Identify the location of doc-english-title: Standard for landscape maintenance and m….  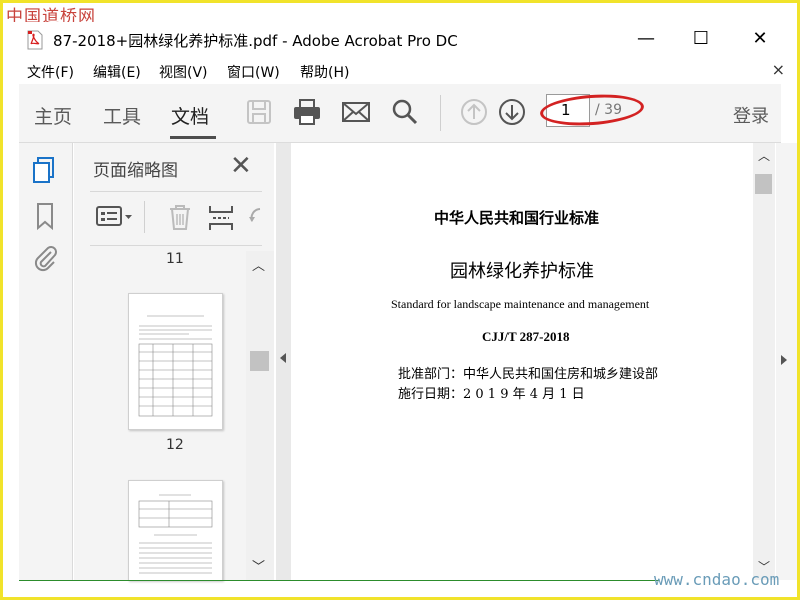
(520, 304).